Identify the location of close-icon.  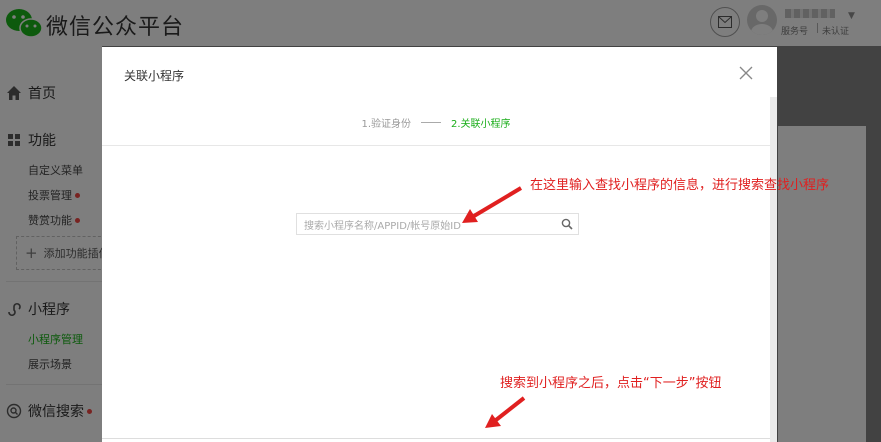
(746, 73).